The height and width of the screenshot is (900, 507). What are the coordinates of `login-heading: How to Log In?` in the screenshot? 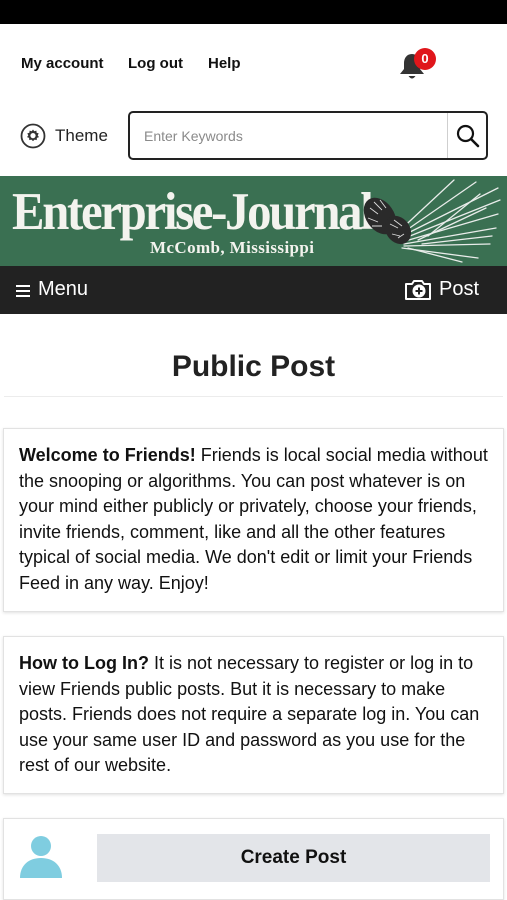 It's located at (84, 663).